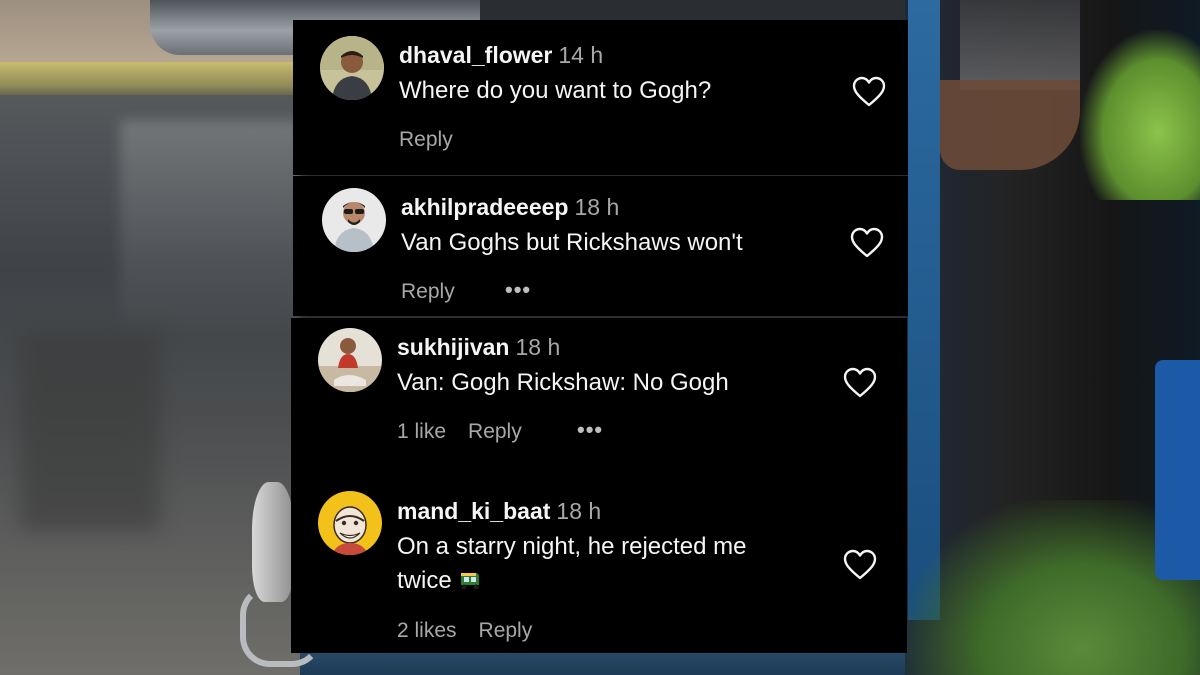 The height and width of the screenshot is (675, 1200). I want to click on comment-username: sukhijivan 18 h, so click(478, 347).